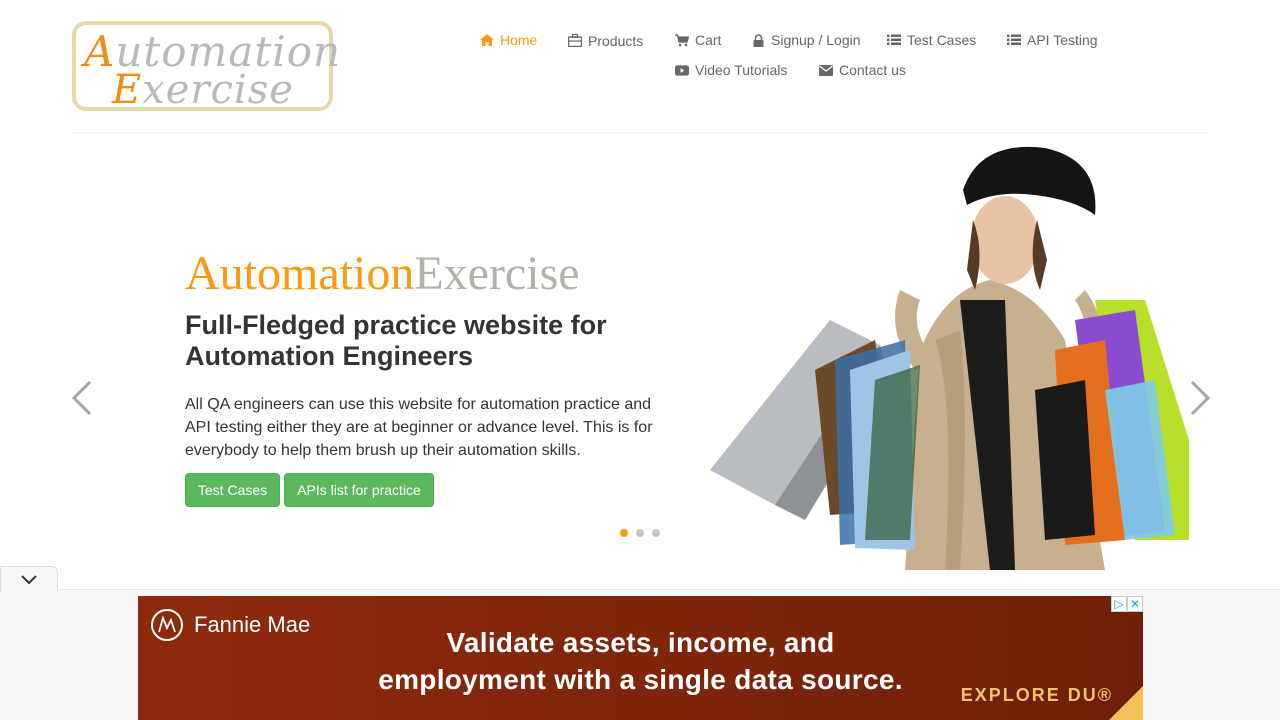 This screenshot has height=720, width=1280. I want to click on slider-indicators, so click(640, 533).